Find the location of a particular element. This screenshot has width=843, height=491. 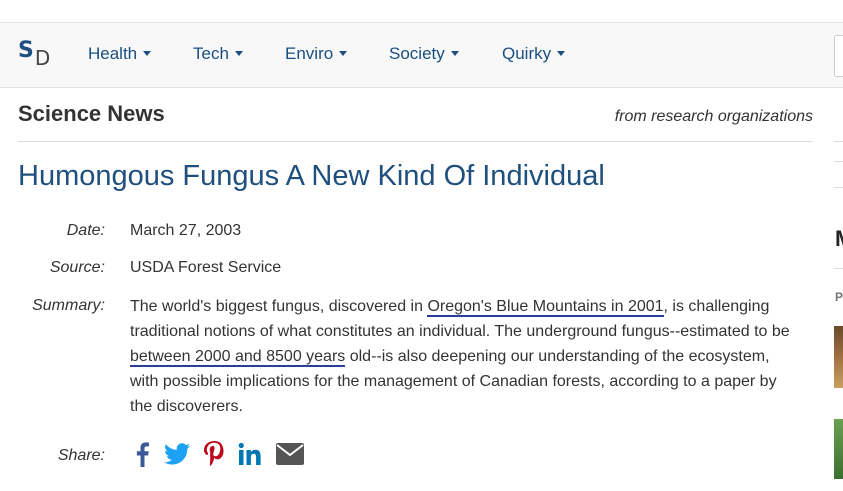

right-sidebar: M P is located at coordinates (838, 289).